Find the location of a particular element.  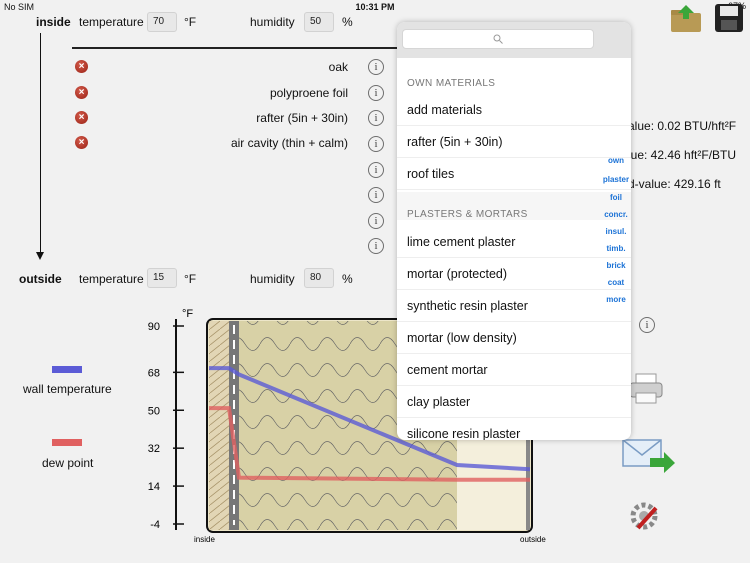

outside-humidity-input: 80 is located at coordinates (319, 278).